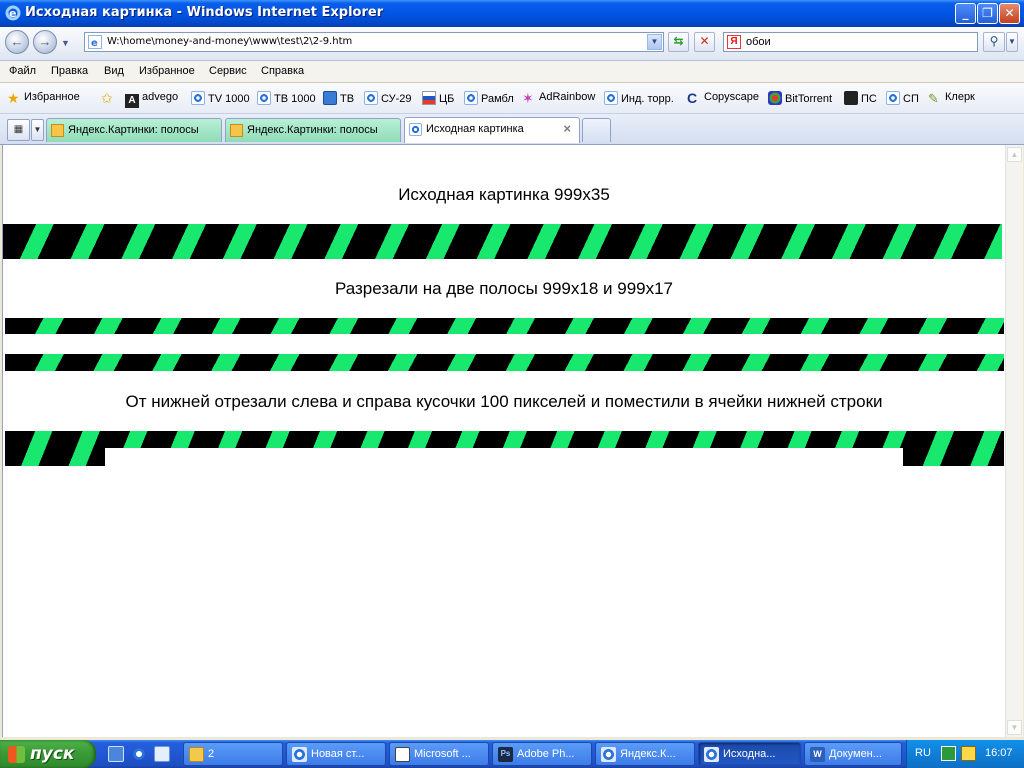 This screenshot has width=1024, height=768. I want to click on folder-icon, so click(196, 754).